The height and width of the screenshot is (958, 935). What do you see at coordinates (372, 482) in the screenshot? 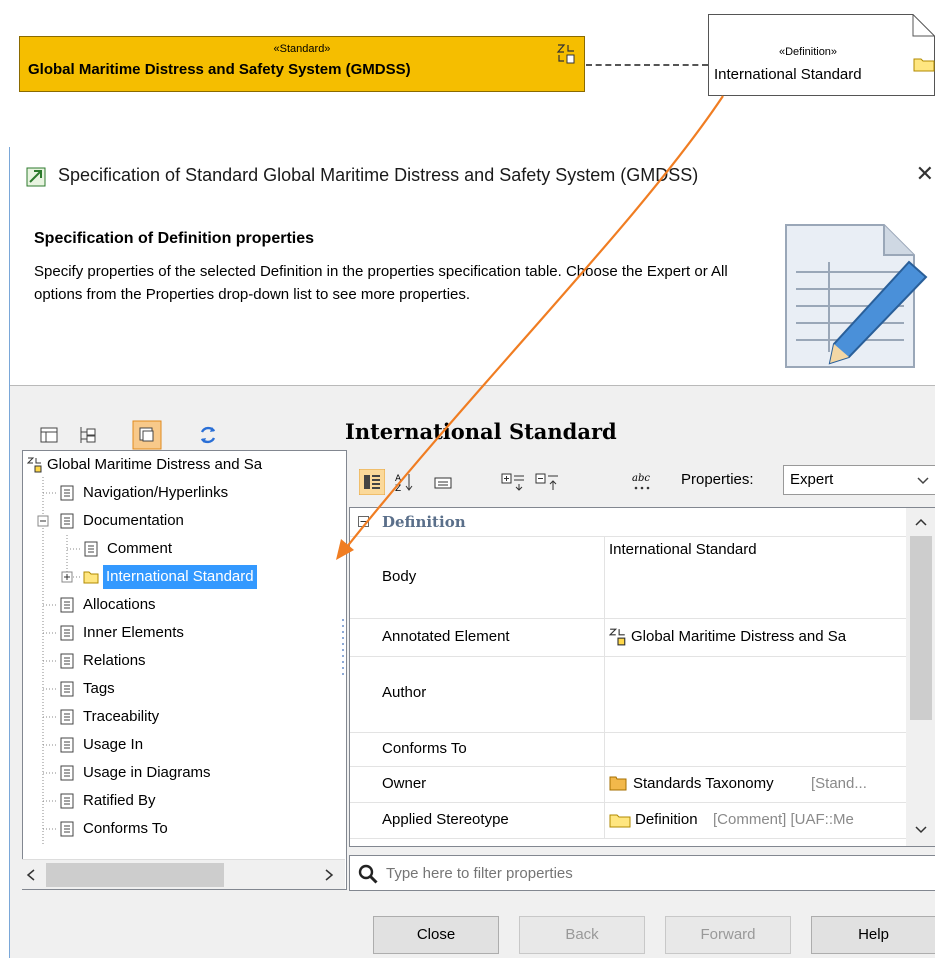
I see `categorized-view-icon` at bounding box center [372, 482].